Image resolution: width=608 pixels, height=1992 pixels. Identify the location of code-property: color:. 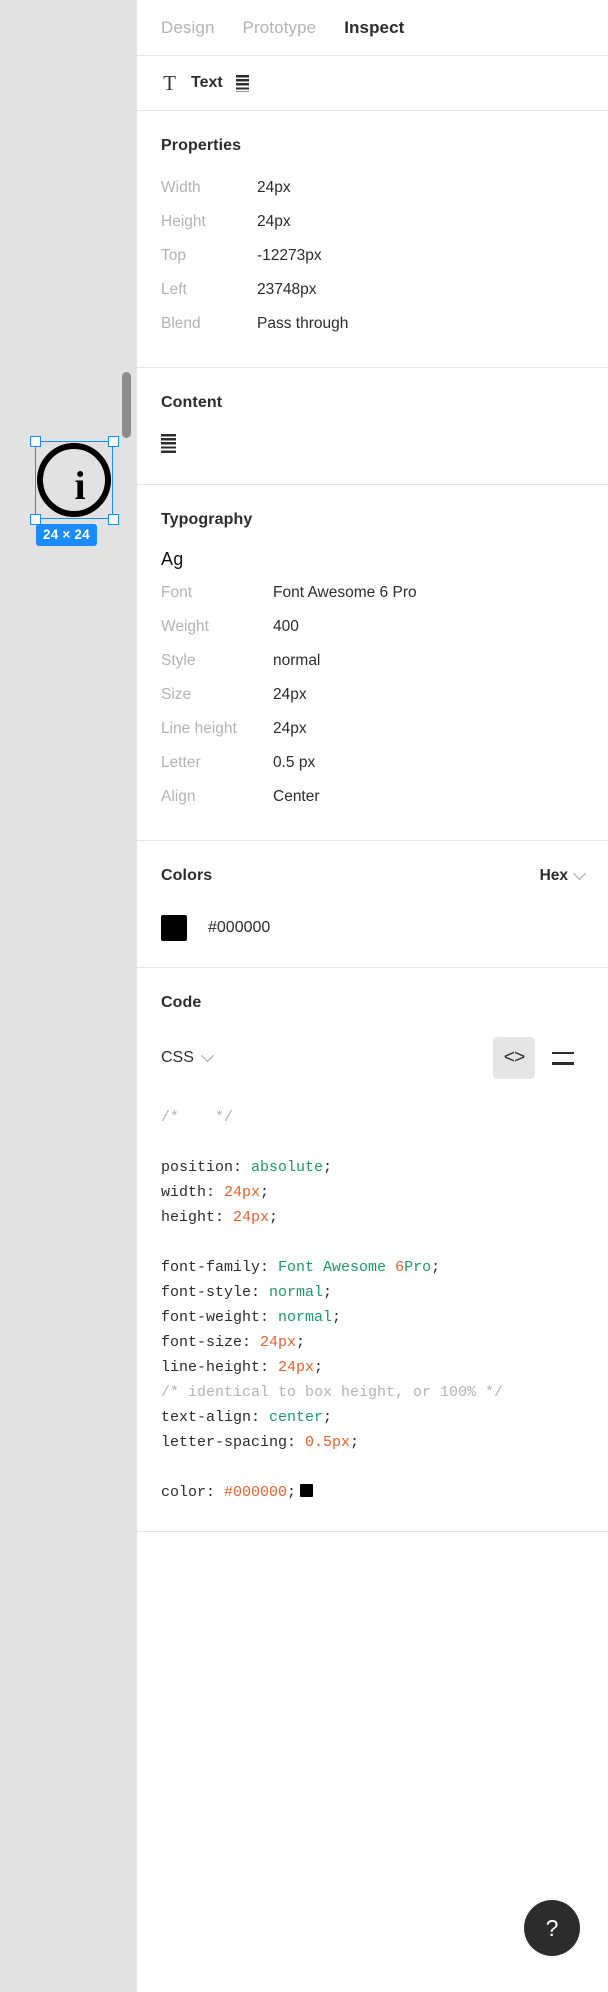
(193, 1492).